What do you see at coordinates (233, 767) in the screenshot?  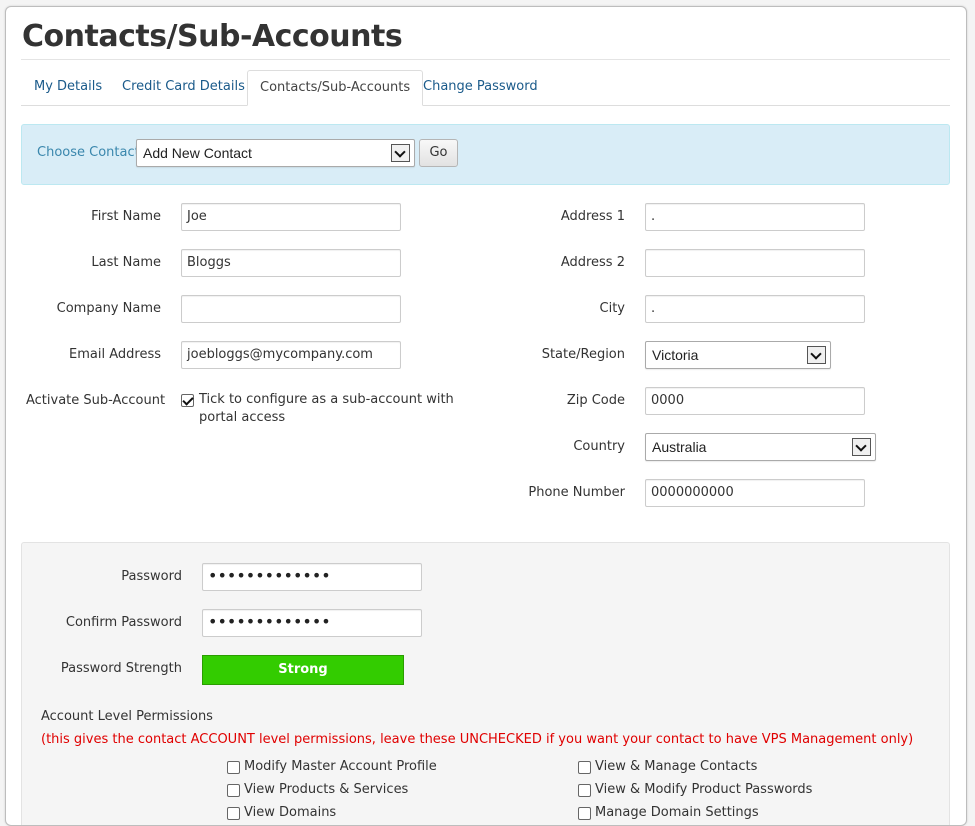 I see `perm-modify-master-profile-checkbox` at bounding box center [233, 767].